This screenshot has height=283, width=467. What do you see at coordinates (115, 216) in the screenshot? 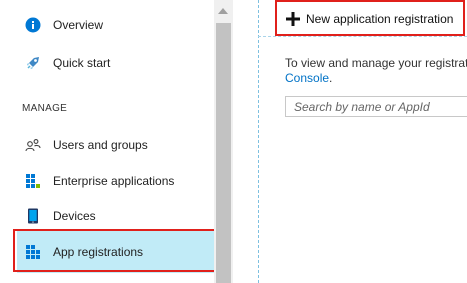
I see `sidebar-item-devices: Devices` at bounding box center [115, 216].